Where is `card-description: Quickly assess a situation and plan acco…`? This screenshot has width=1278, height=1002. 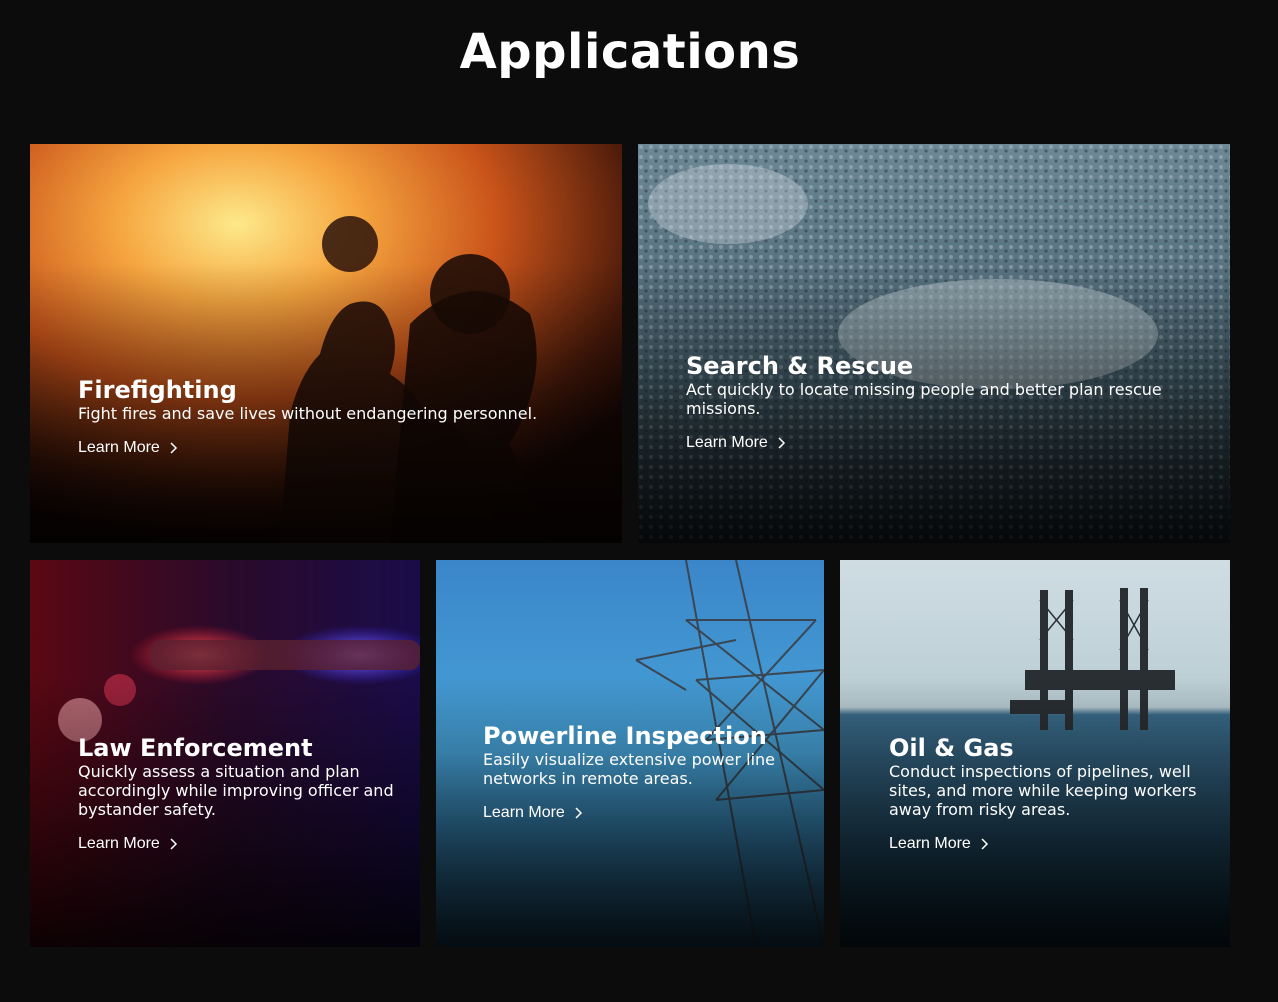
card-description: Quickly assess a situation and plan acco… is located at coordinates (236, 790).